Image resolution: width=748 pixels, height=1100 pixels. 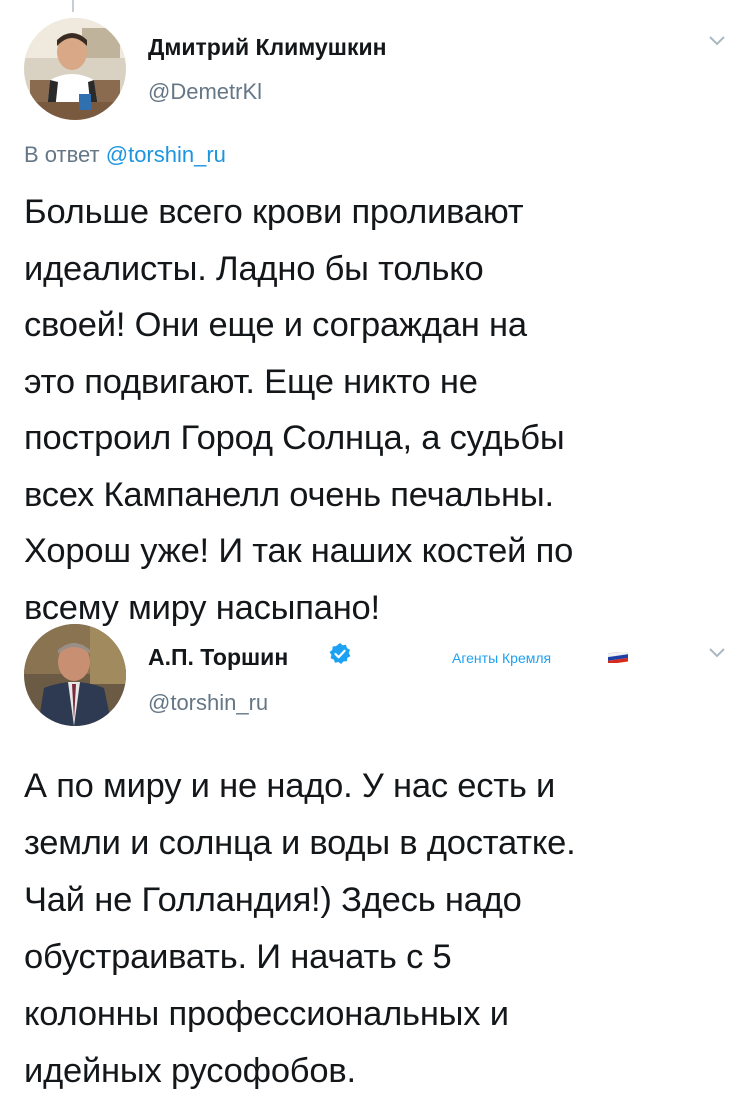 I want to click on tweet-text-line: идеалисты. Ладно бы только, so click(x=254, y=268).